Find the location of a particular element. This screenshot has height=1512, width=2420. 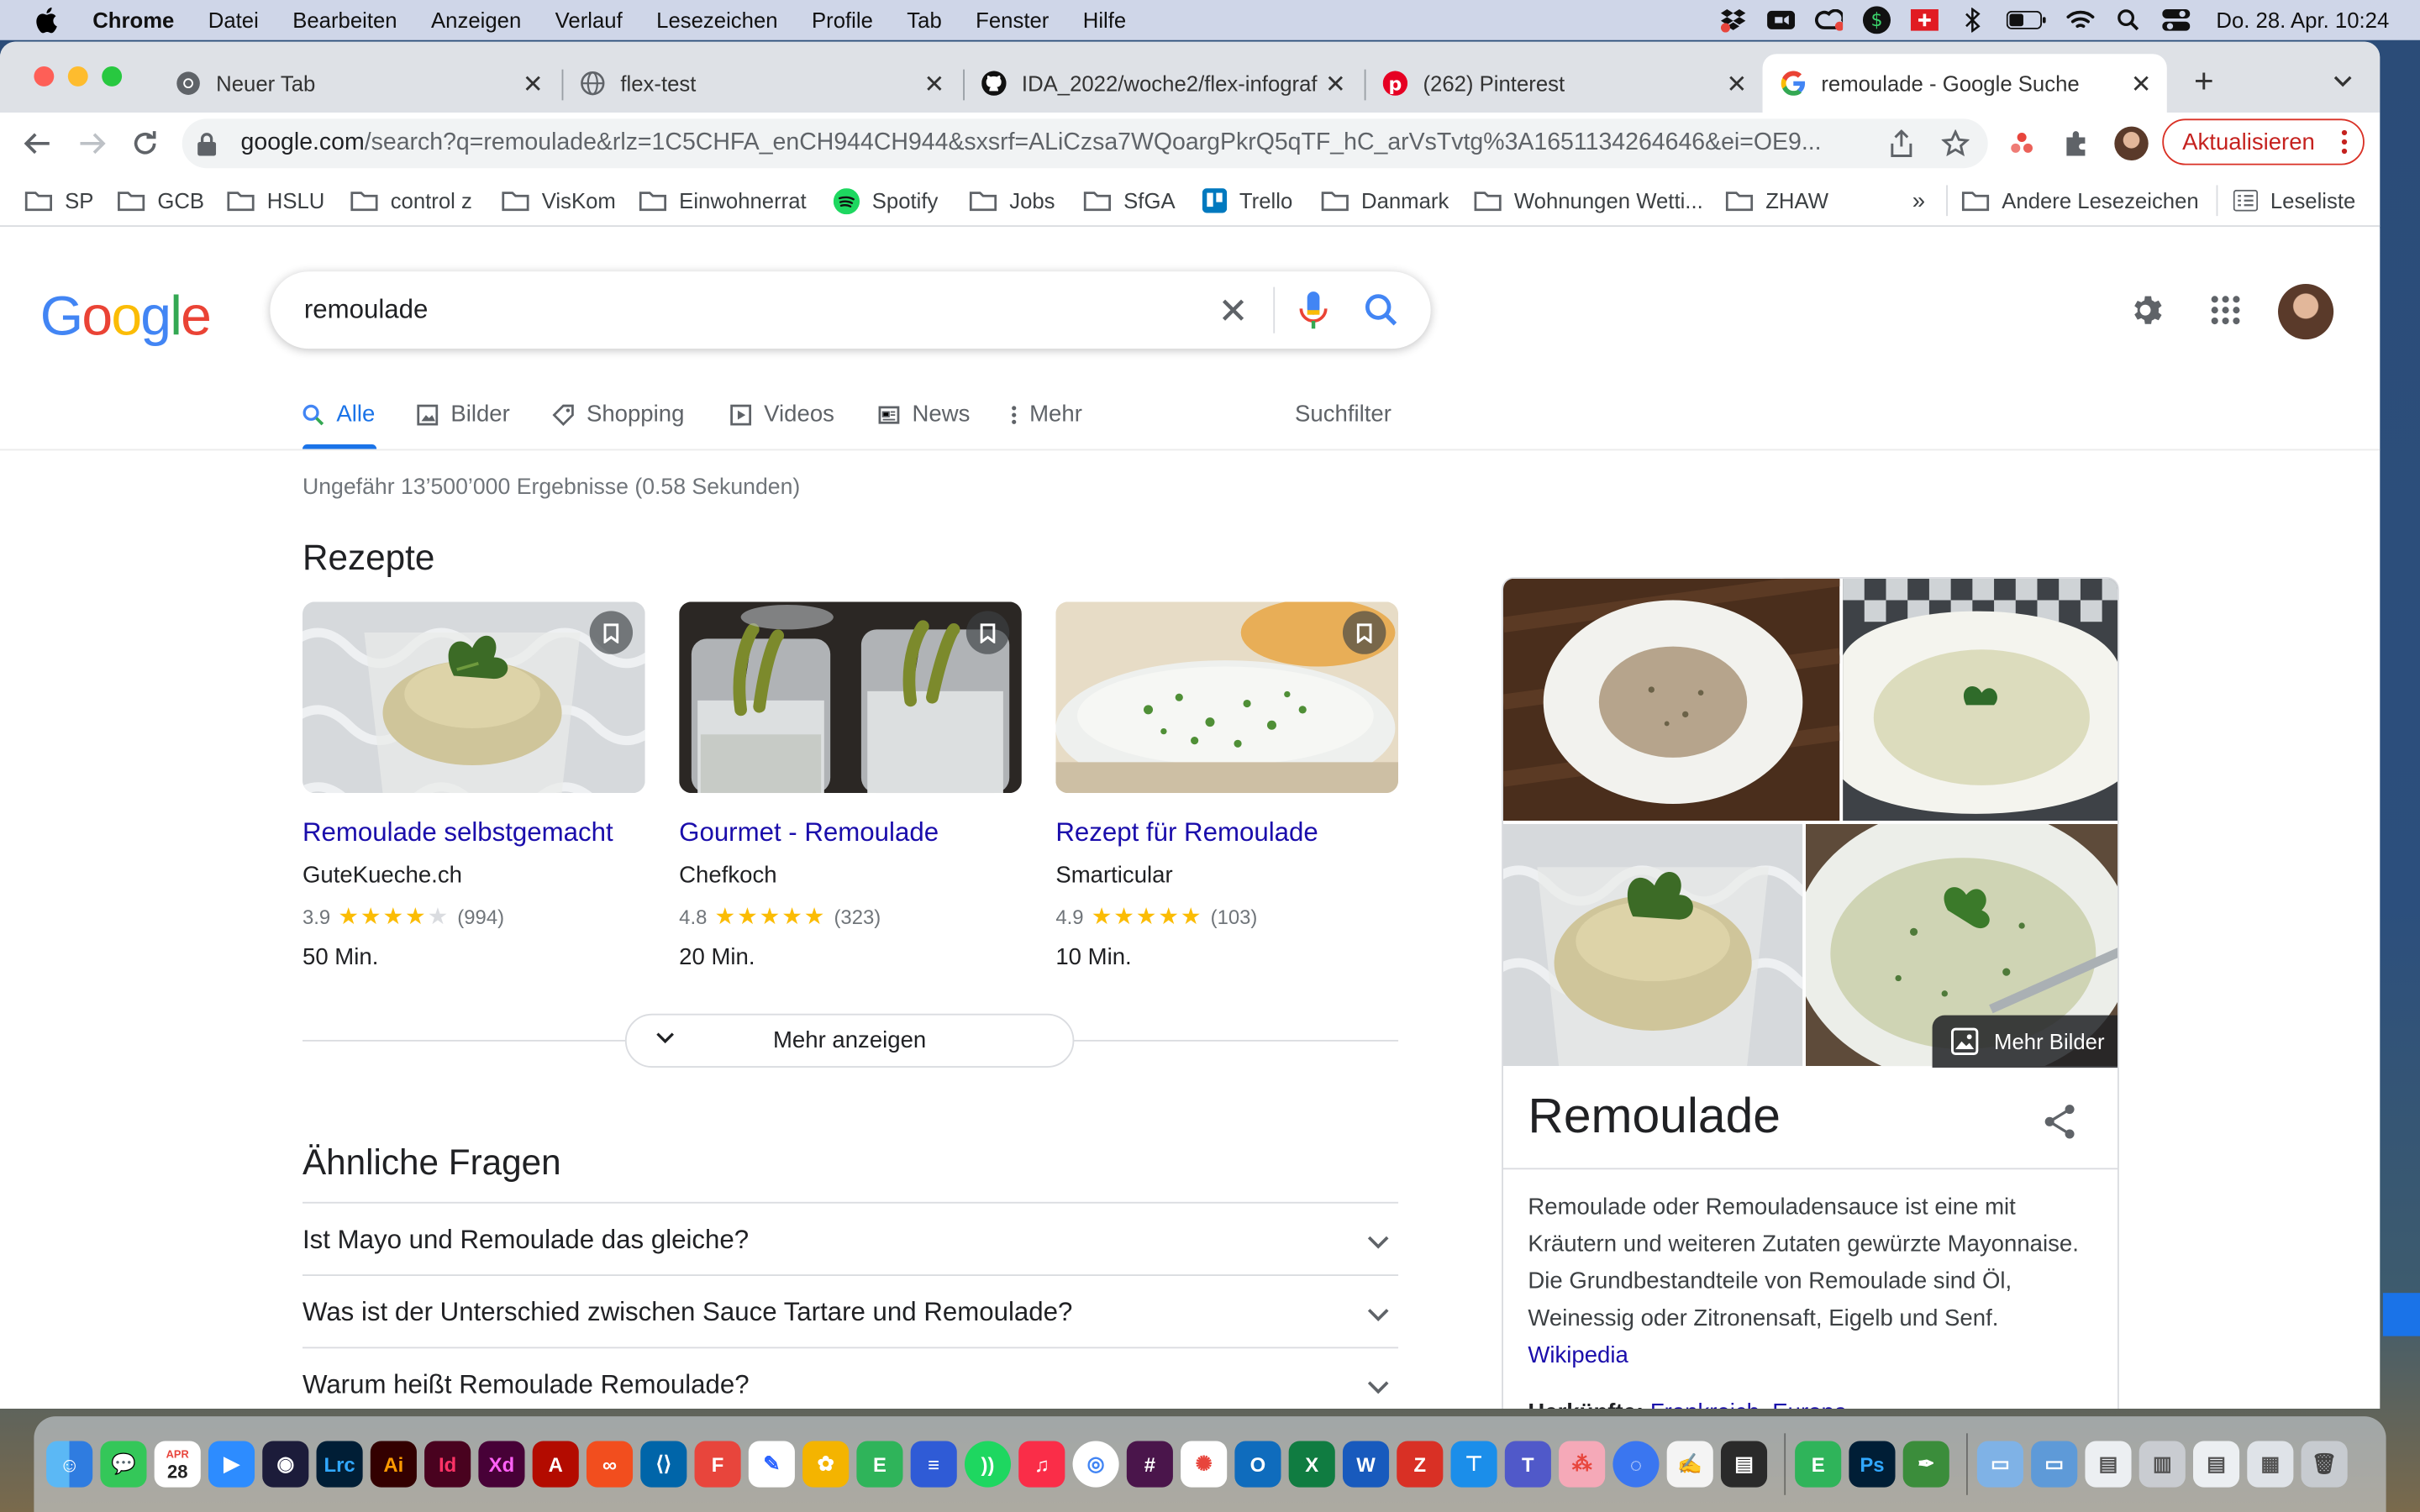

apps-grid-icon is located at coordinates (2225, 310).